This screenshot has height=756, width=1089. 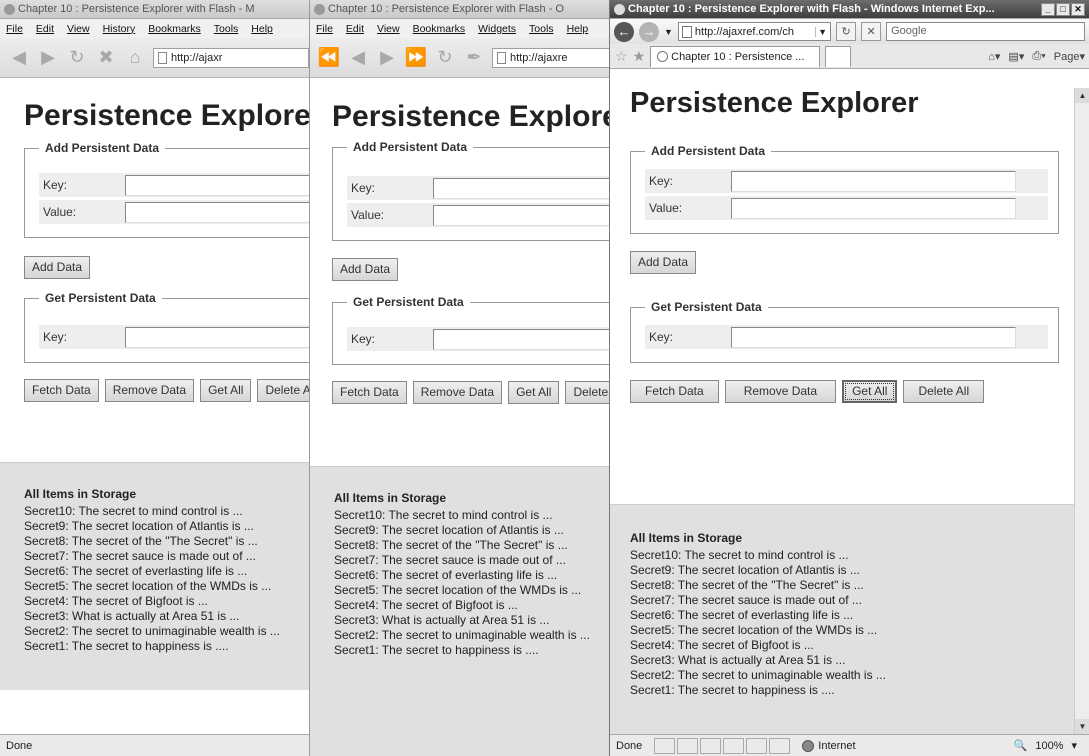 I want to click on close-button: ✕, so click(x=1078, y=9).